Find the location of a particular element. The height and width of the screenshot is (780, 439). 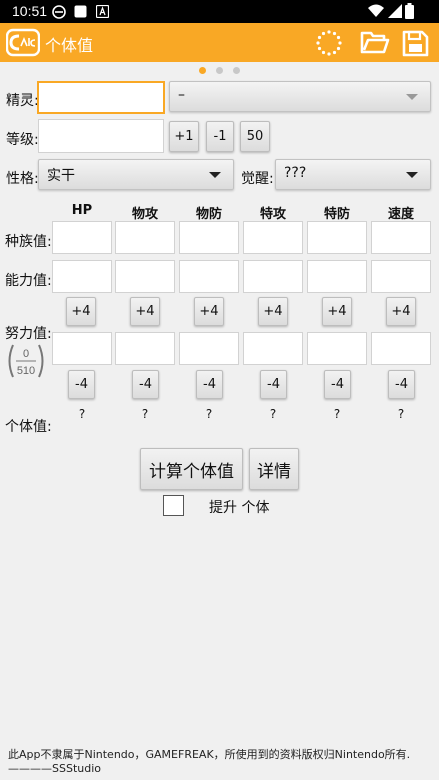

nature-label: 性格: is located at coordinates (22, 179).